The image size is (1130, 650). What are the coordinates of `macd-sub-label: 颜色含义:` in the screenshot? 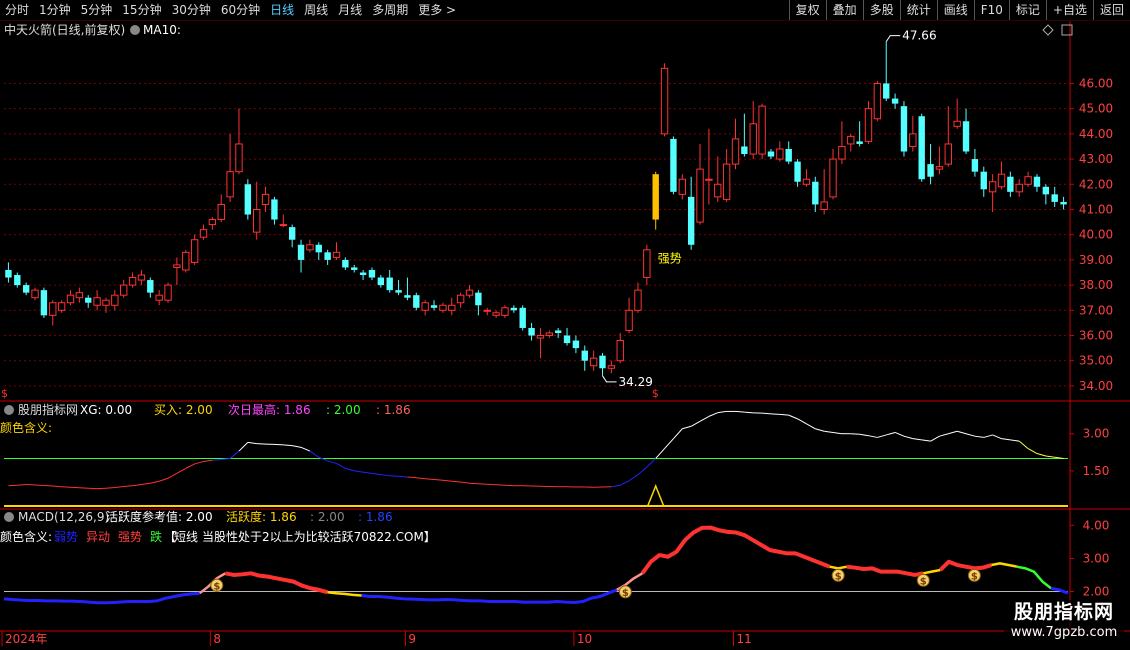 It's located at (26, 536).